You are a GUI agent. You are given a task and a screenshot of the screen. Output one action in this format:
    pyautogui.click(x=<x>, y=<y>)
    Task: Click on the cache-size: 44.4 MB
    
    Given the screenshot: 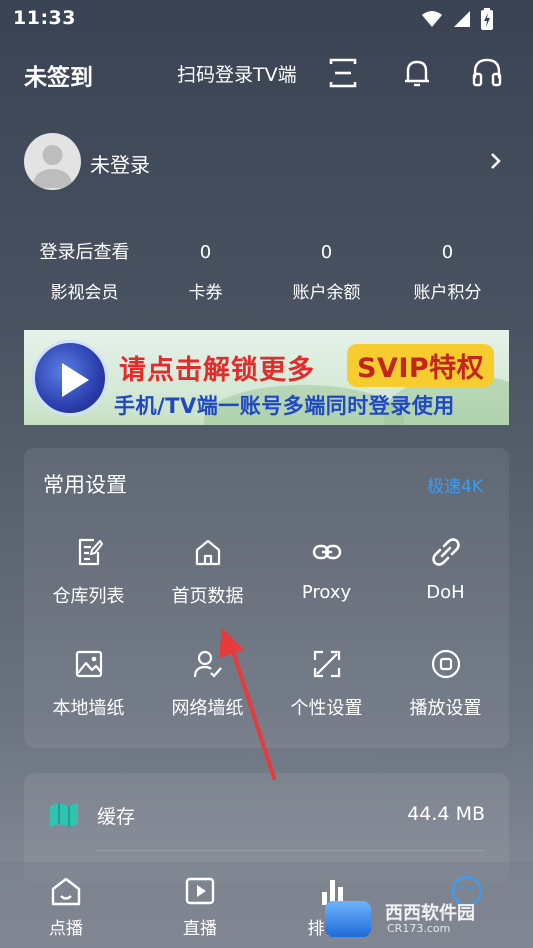 What is the action you would take?
    pyautogui.click(x=446, y=814)
    